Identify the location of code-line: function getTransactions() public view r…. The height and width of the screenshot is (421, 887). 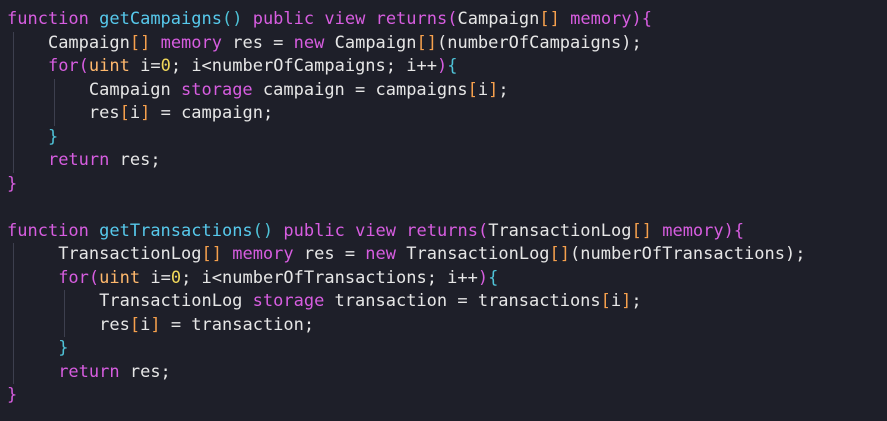
(447, 232).